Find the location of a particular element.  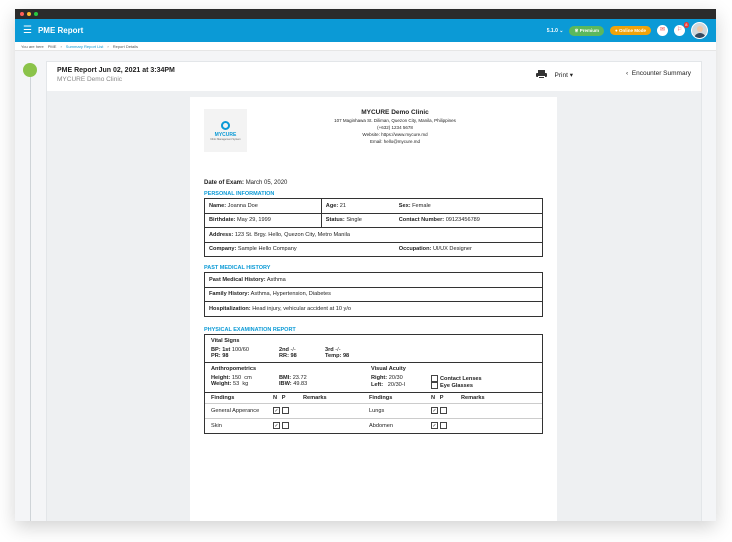

company-cell: Company: Sample Hello Company is located at coordinates (299, 249).